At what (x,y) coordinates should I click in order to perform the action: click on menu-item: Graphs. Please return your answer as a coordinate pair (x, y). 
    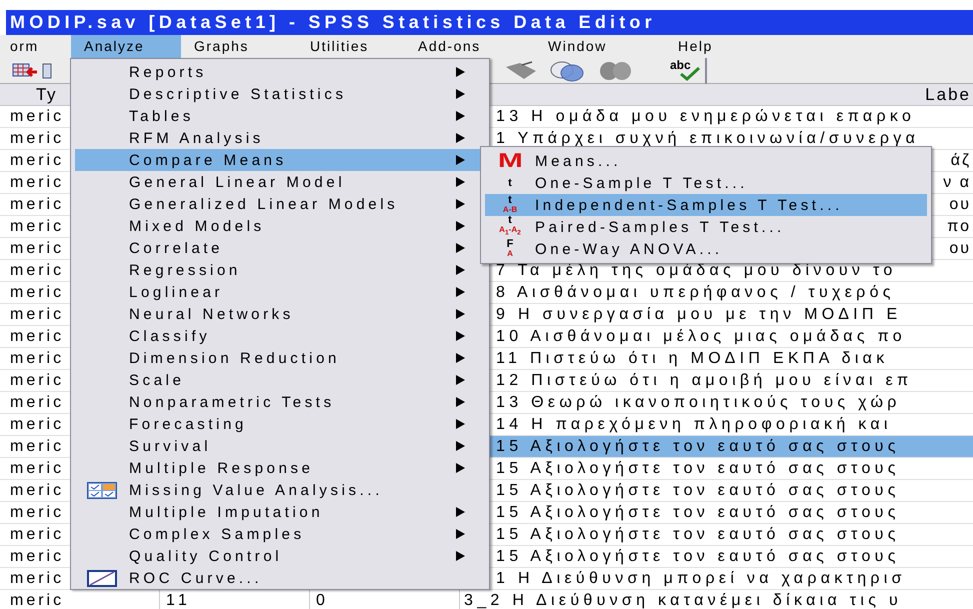
    Looking at the image, I should click on (239, 46).